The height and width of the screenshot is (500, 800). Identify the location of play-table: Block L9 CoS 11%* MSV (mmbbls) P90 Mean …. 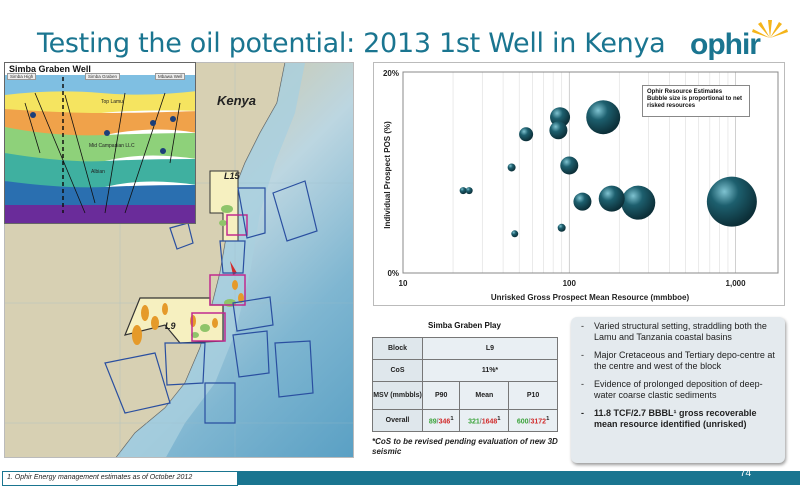
(465, 384).